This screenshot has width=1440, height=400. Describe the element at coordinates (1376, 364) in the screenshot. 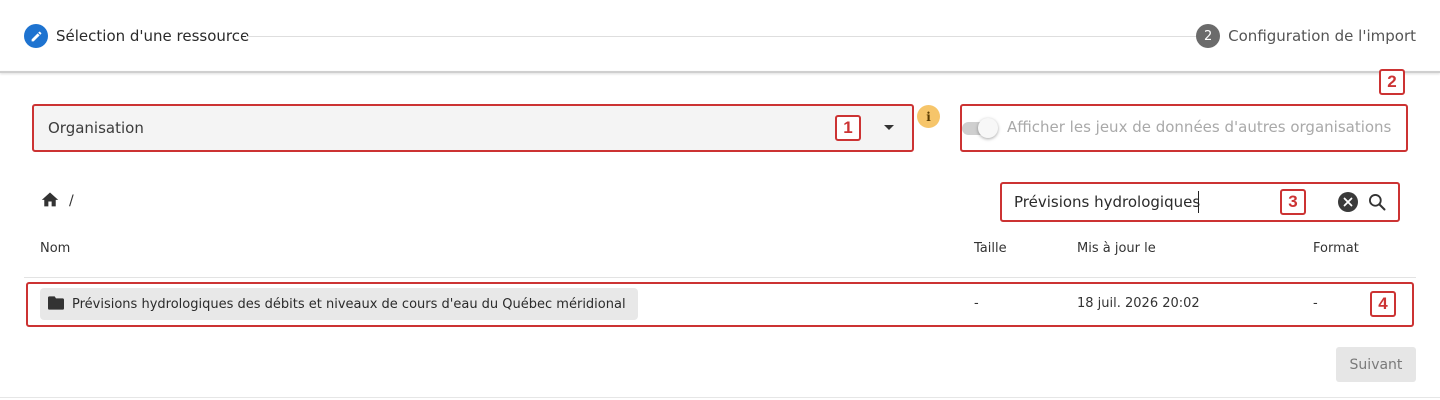

I see `next-button: Suivant` at that location.